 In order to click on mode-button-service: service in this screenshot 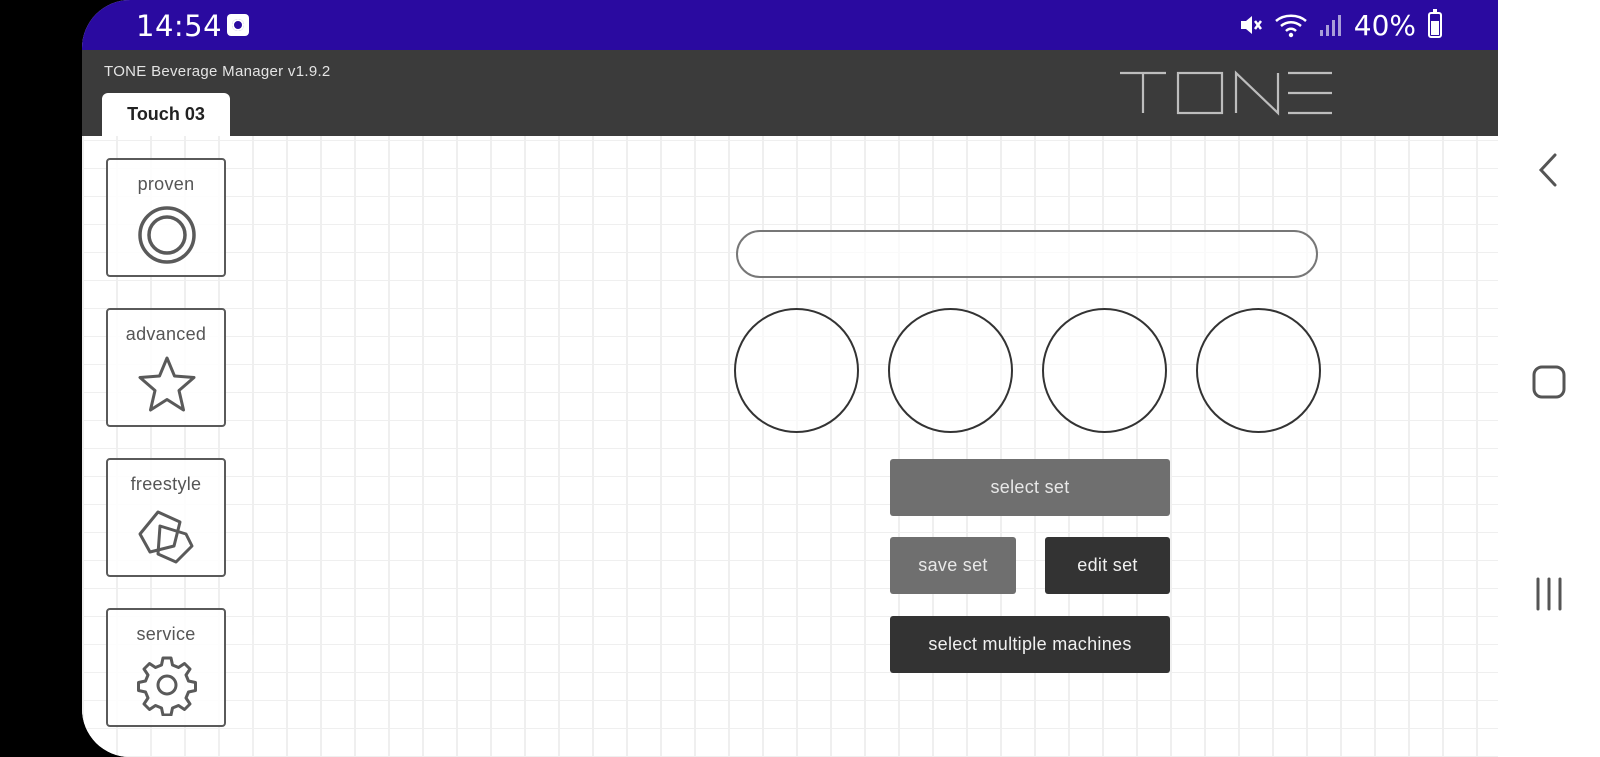, I will do `click(166, 667)`.